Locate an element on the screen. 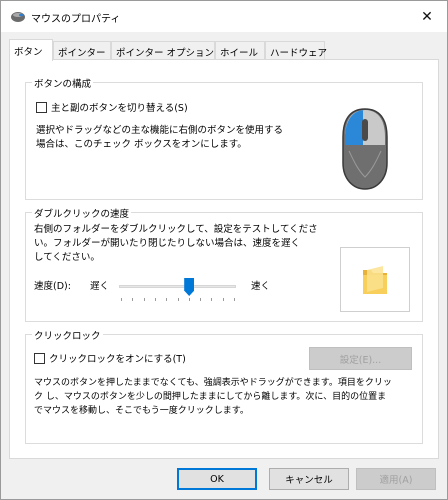 This screenshot has width=448, height=500. button-configuration-title: ボタンの構成 is located at coordinates (63, 83).